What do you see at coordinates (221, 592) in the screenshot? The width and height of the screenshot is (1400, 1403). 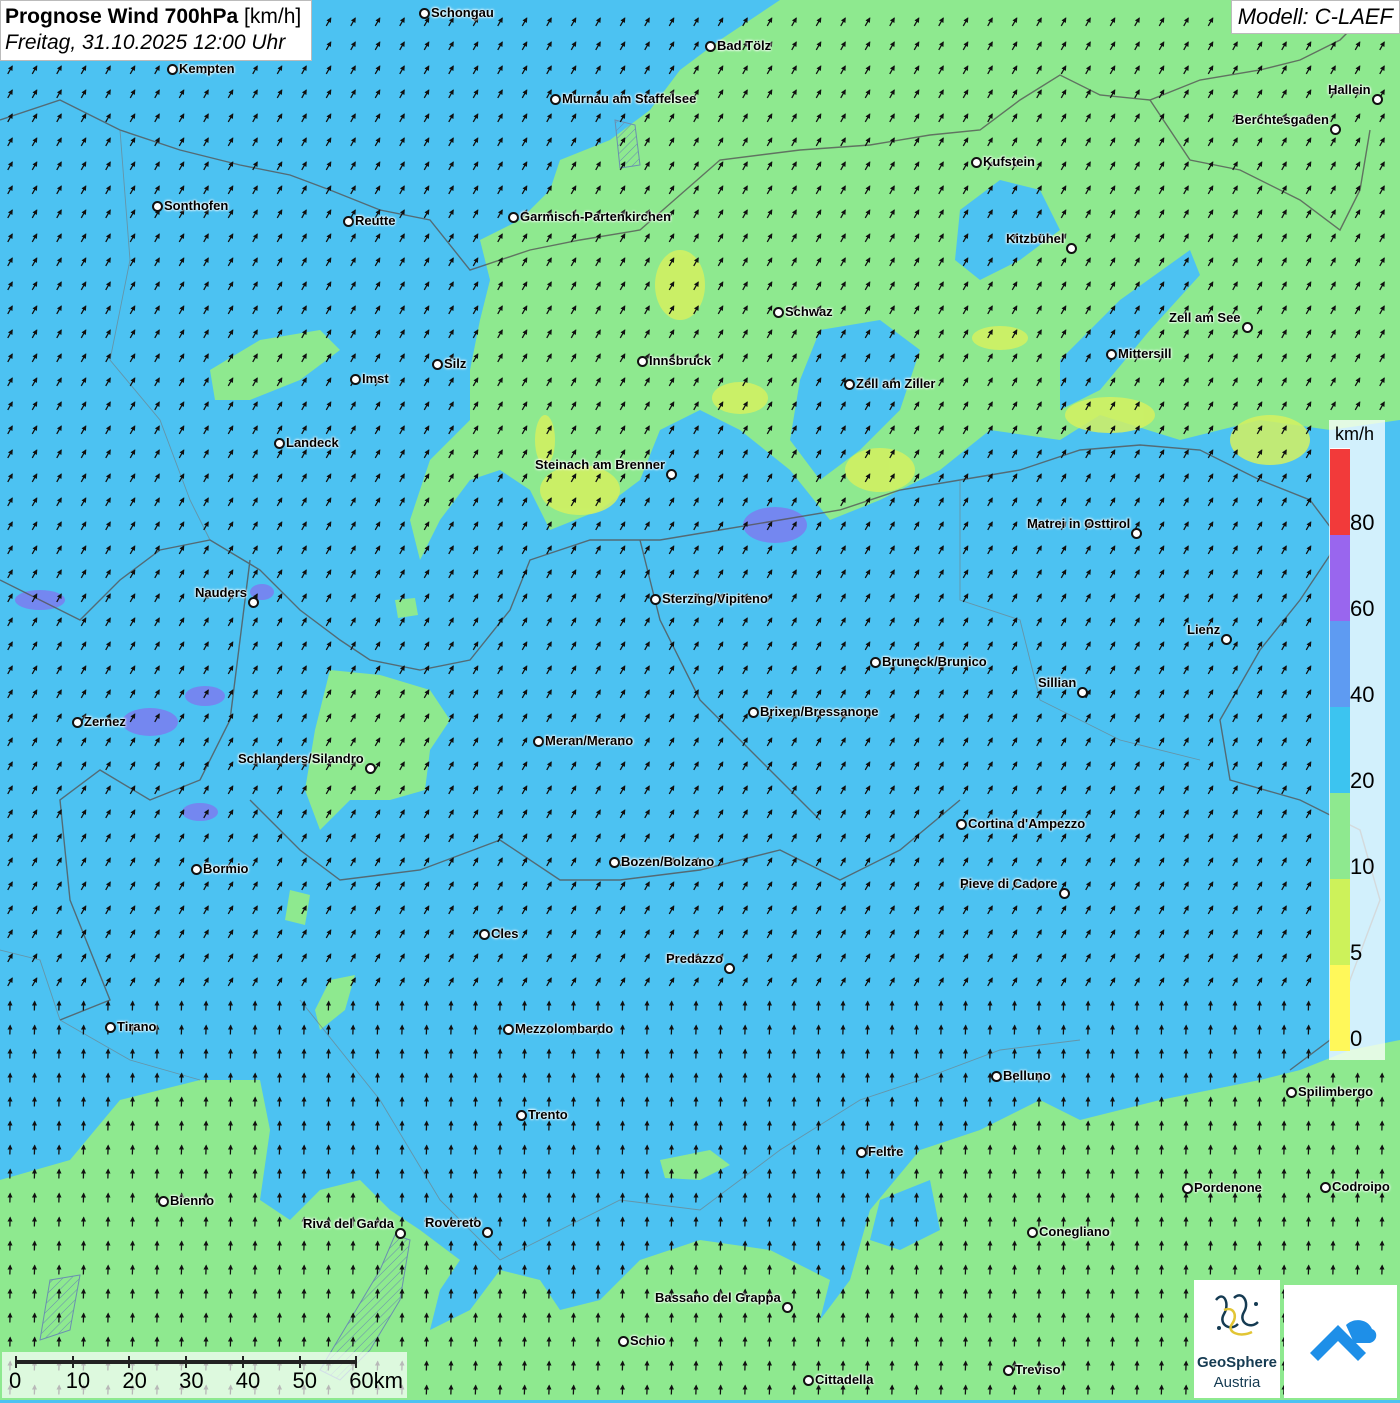 I see `city-label: Nauders` at bounding box center [221, 592].